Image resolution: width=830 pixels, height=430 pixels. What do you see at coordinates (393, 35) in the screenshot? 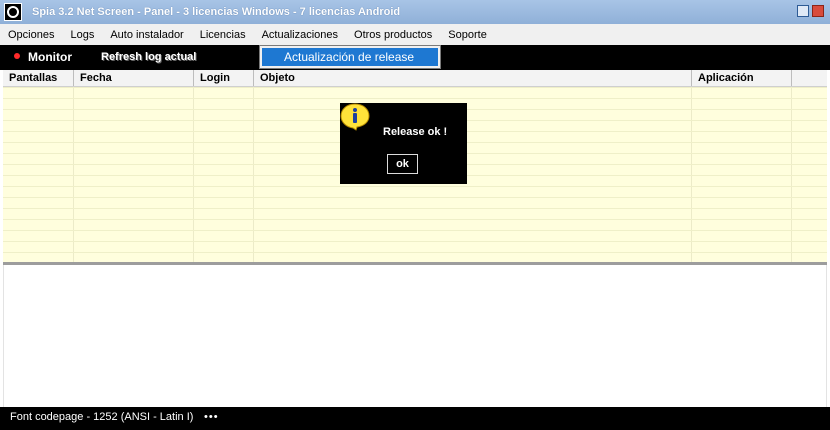
I see `menu-otros-productos: Otros productos` at bounding box center [393, 35].